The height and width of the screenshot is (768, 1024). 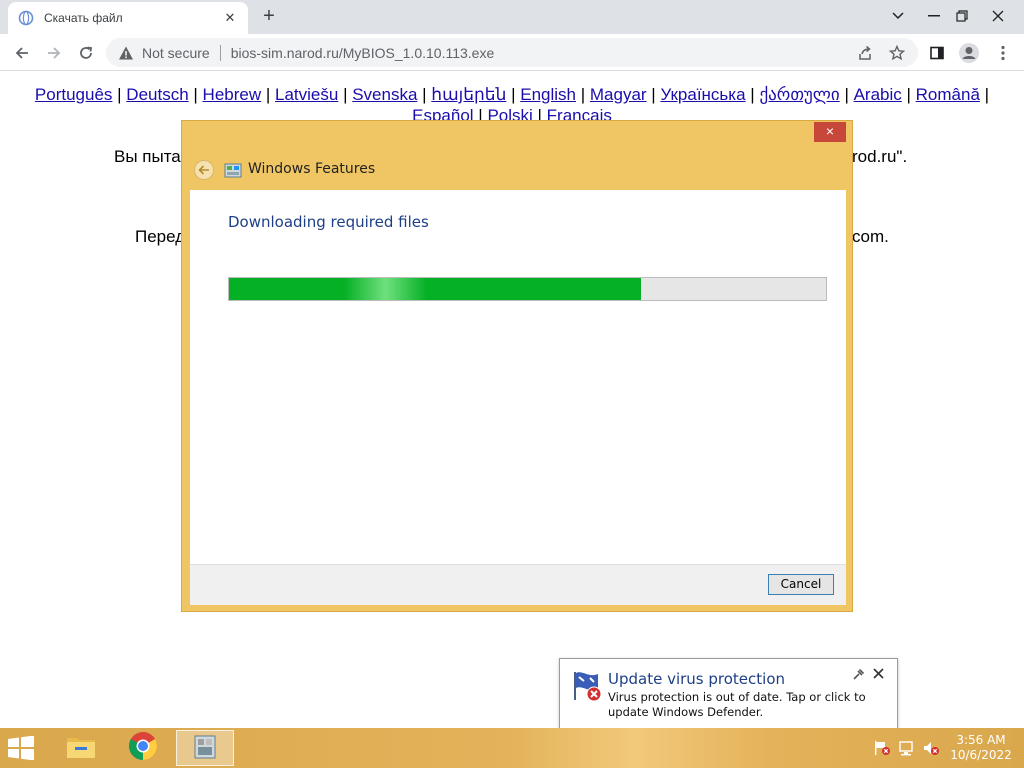 I want to click on file-explorer-icon, so click(x=81, y=748).